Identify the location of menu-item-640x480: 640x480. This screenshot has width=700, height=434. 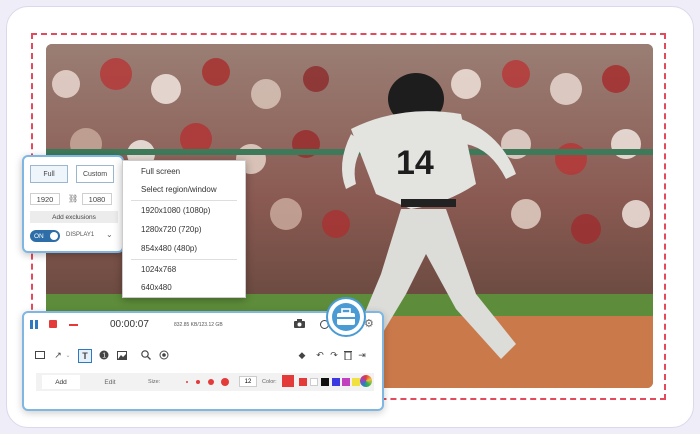
(156, 287).